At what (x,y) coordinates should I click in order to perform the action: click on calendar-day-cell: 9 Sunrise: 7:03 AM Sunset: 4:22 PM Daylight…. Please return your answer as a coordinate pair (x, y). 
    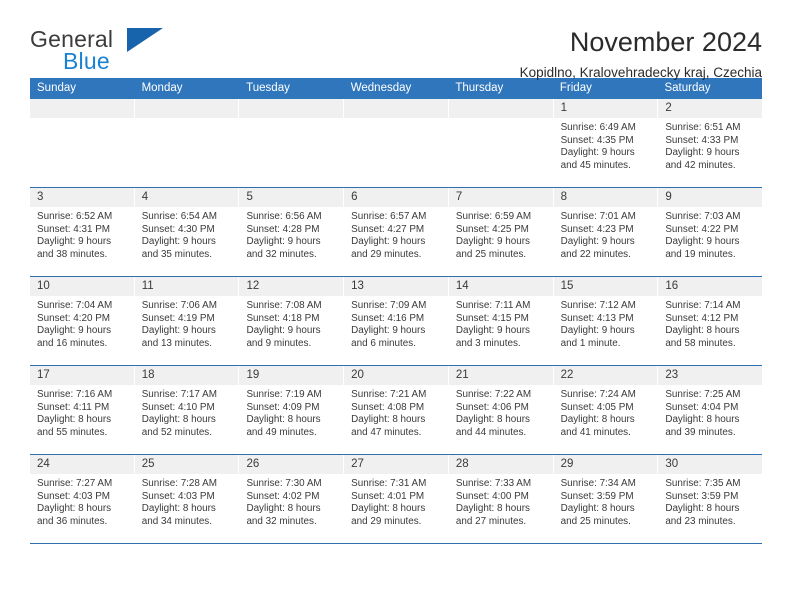
    Looking at the image, I should click on (710, 232).